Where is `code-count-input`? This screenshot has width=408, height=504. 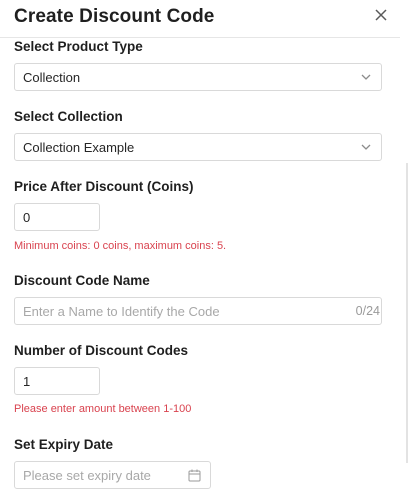 code-count-input is located at coordinates (57, 381).